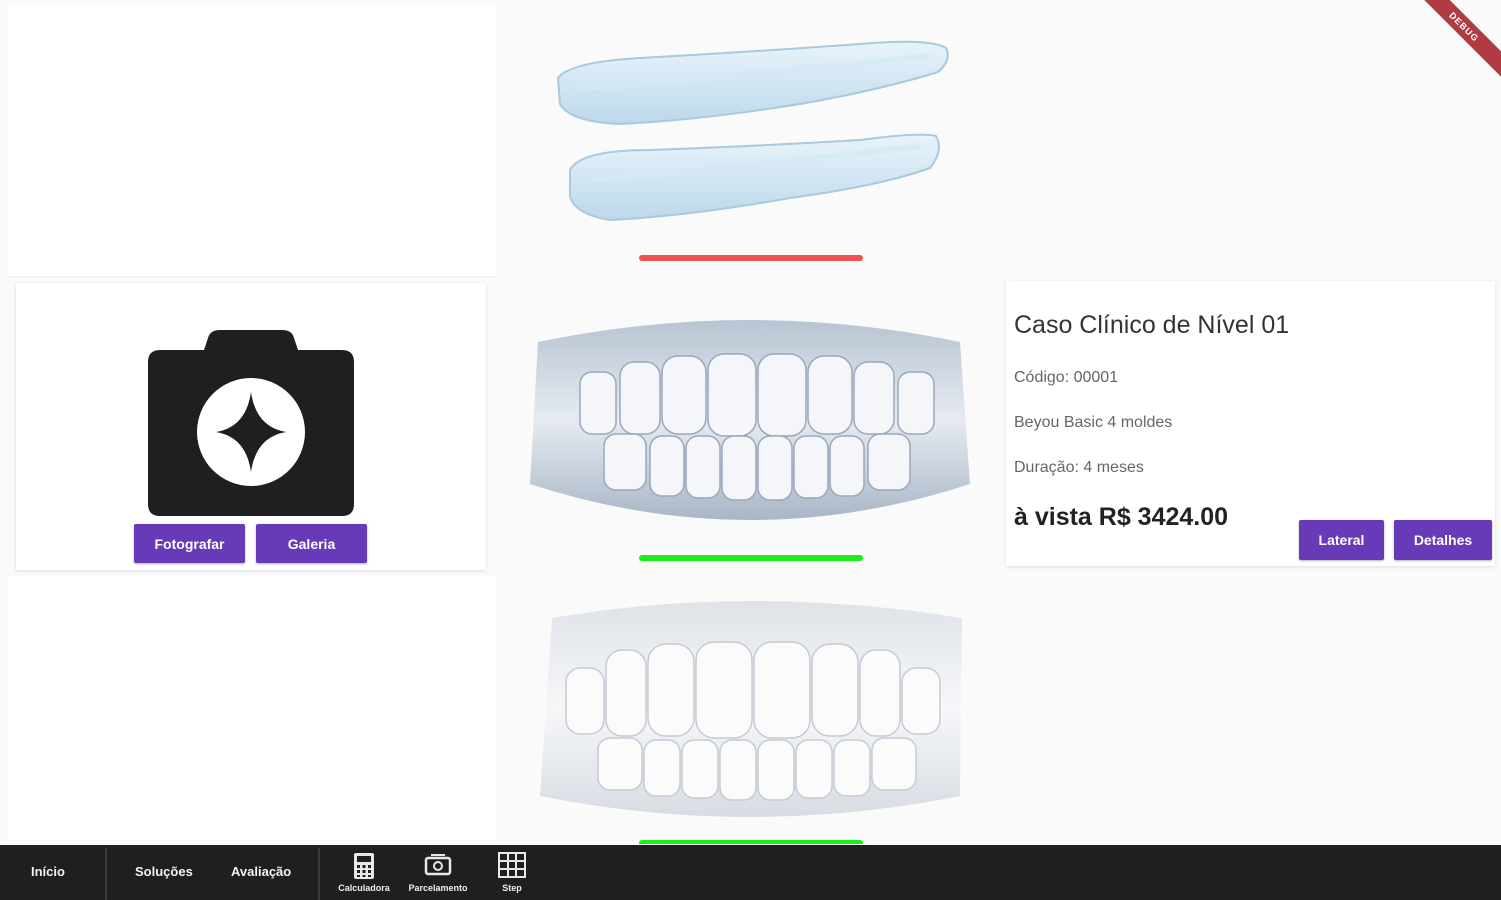 The width and height of the screenshot is (1501, 900). I want to click on camera-icon, so click(251, 425).